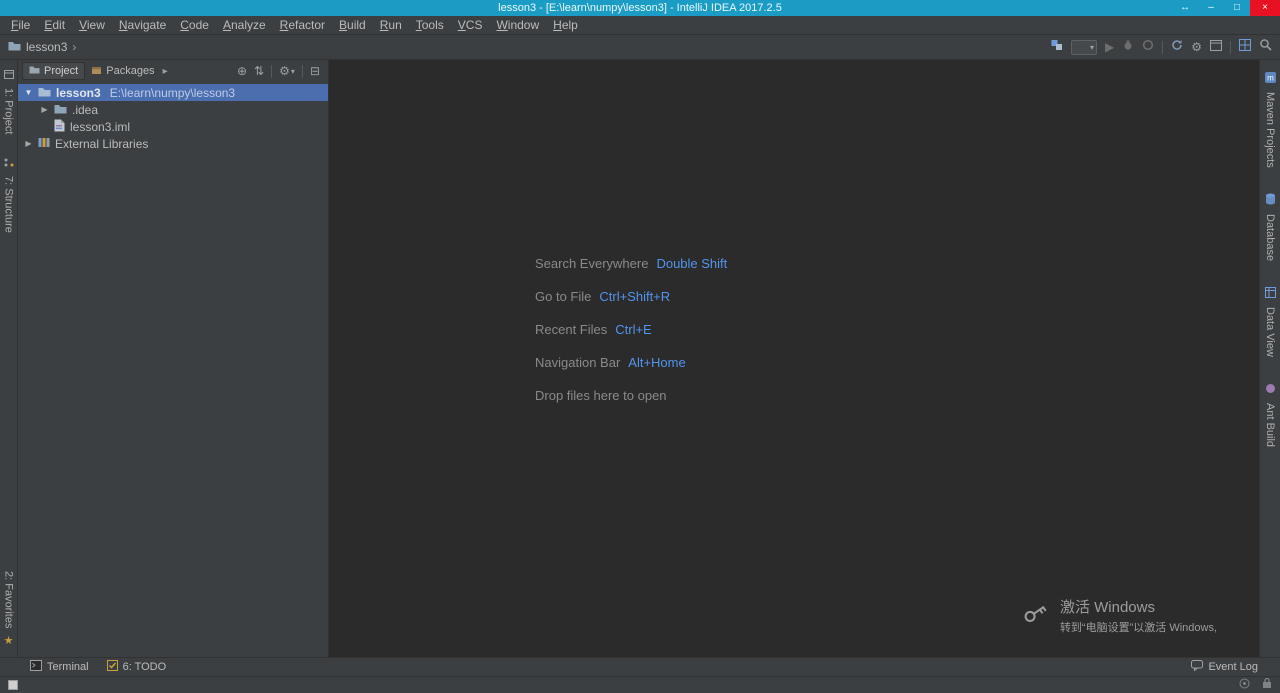 This screenshot has width=1280, height=693. I want to click on tree-row-iml-file: lesson3.iml, so click(173, 126).